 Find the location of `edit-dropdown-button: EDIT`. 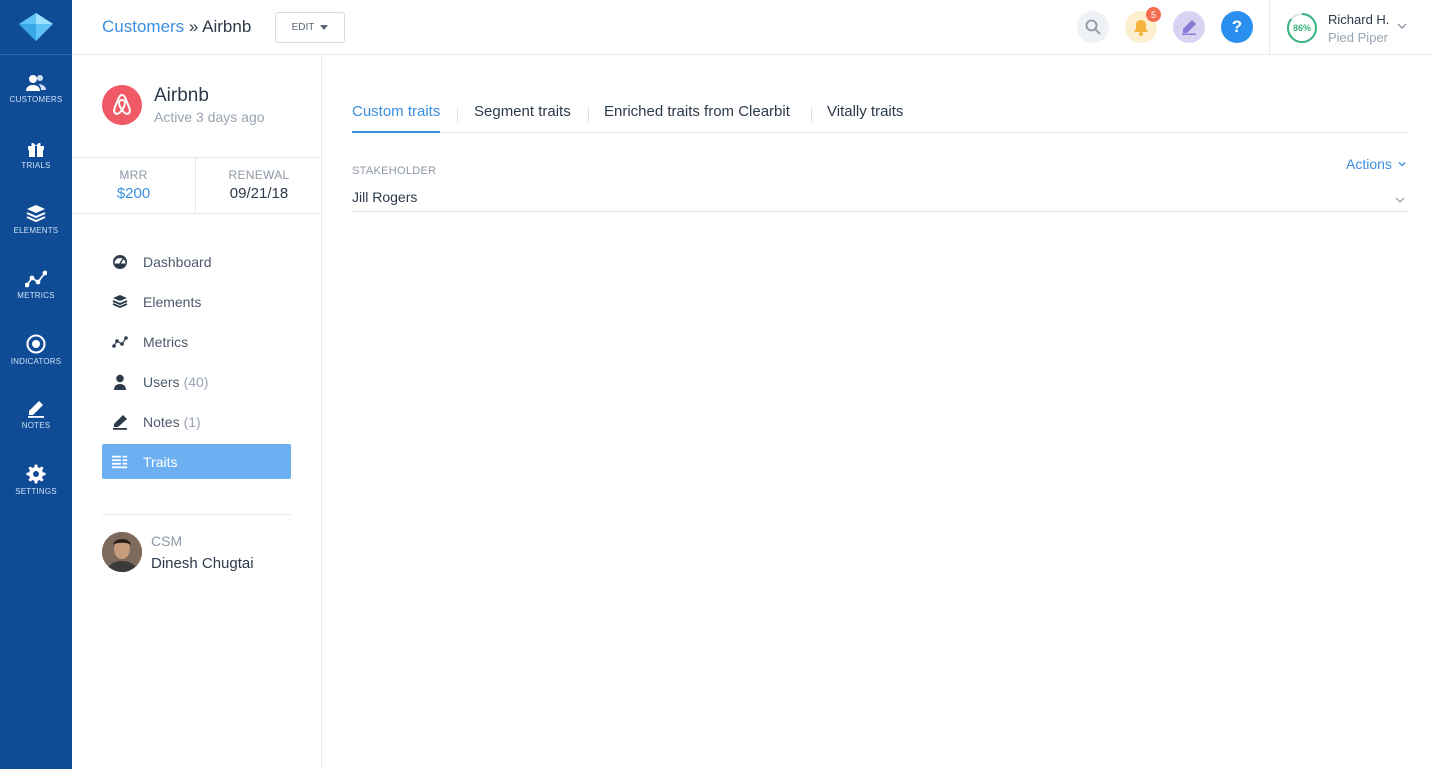

edit-dropdown-button: EDIT is located at coordinates (310, 27).